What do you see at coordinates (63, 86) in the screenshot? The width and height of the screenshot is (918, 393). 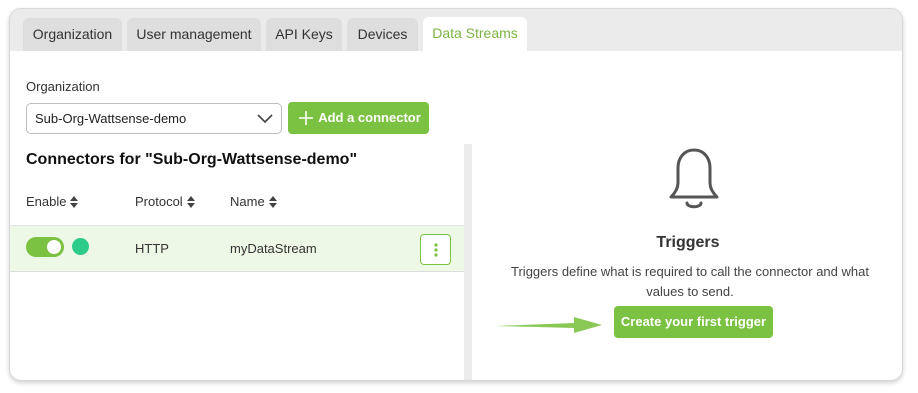 I see `organization-label: Organization` at bounding box center [63, 86].